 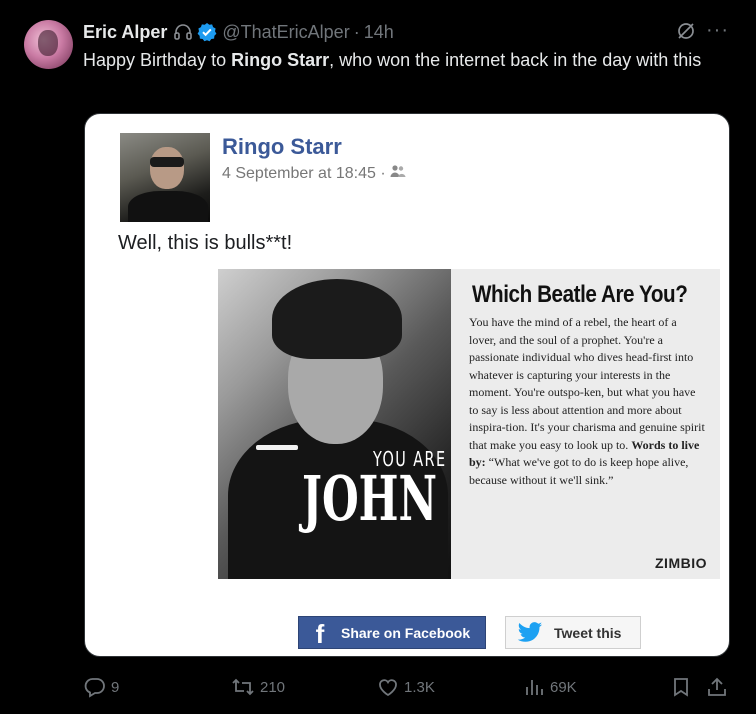 What do you see at coordinates (580, 294) in the screenshot?
I see `quiz-title: Which Beatle Are You?` at bounding box center [580, 294].